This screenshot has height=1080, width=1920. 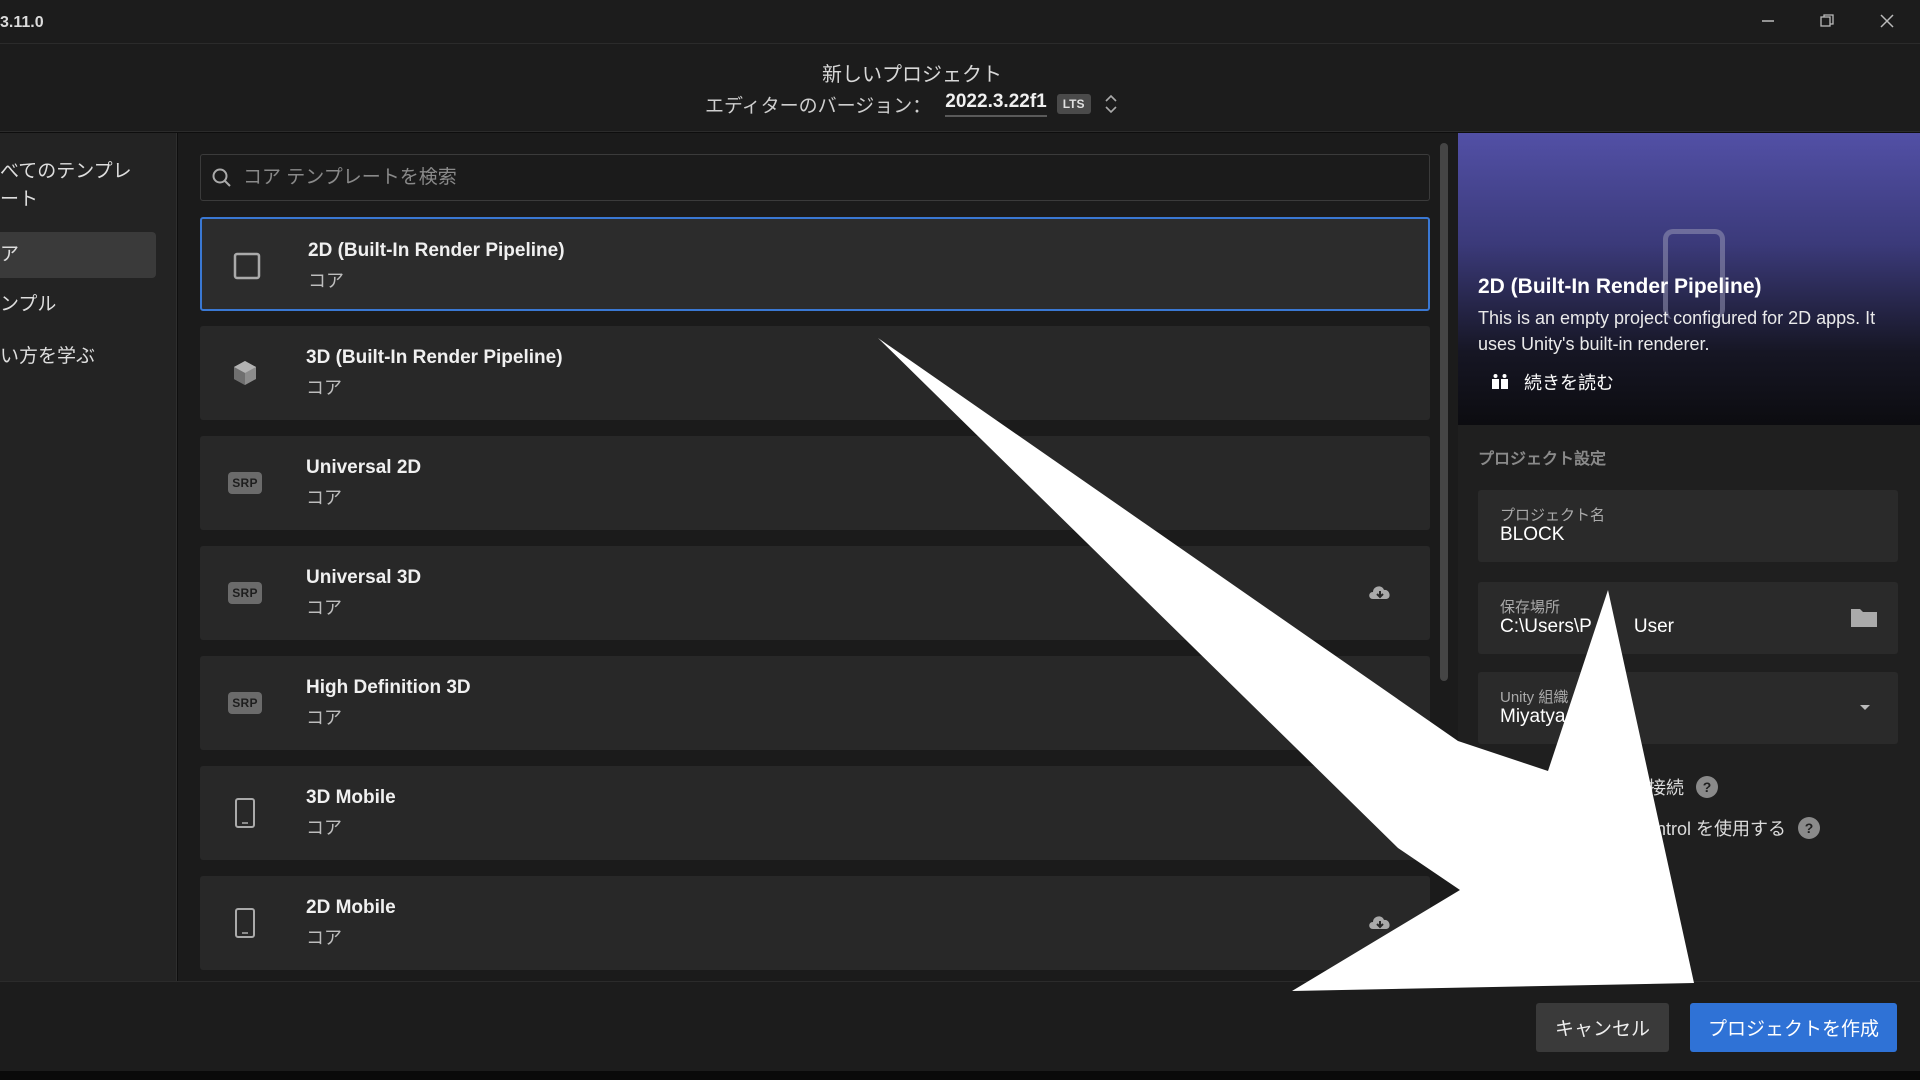 I want to click on dialog-footer: キャンセル プロジェクトを作成, so click(x=960, y=1026).